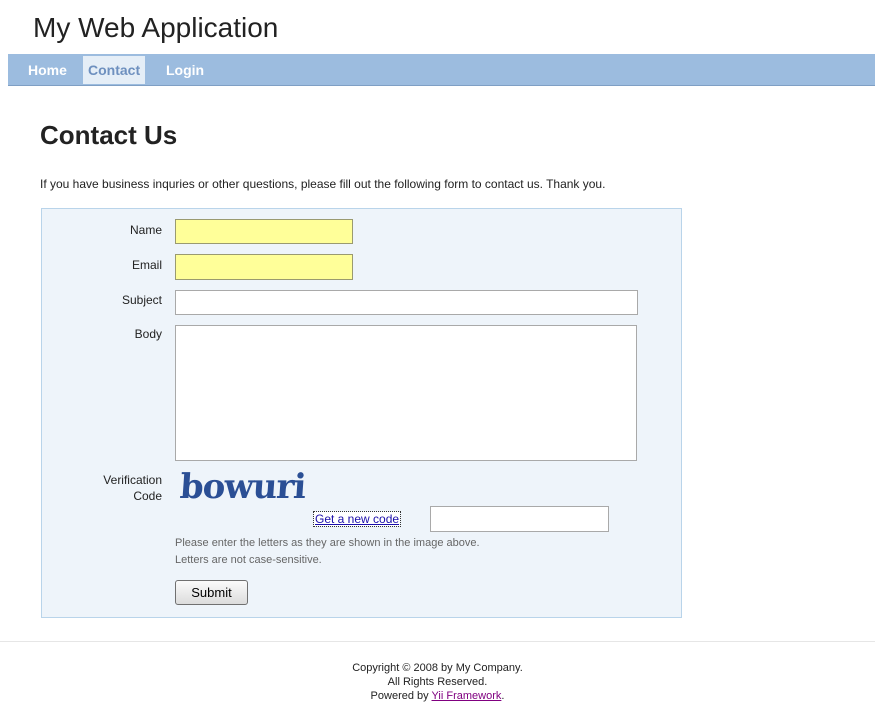  Describe the element at coordinates (264, 231) in the screenshot. I see `name-field` at that location.